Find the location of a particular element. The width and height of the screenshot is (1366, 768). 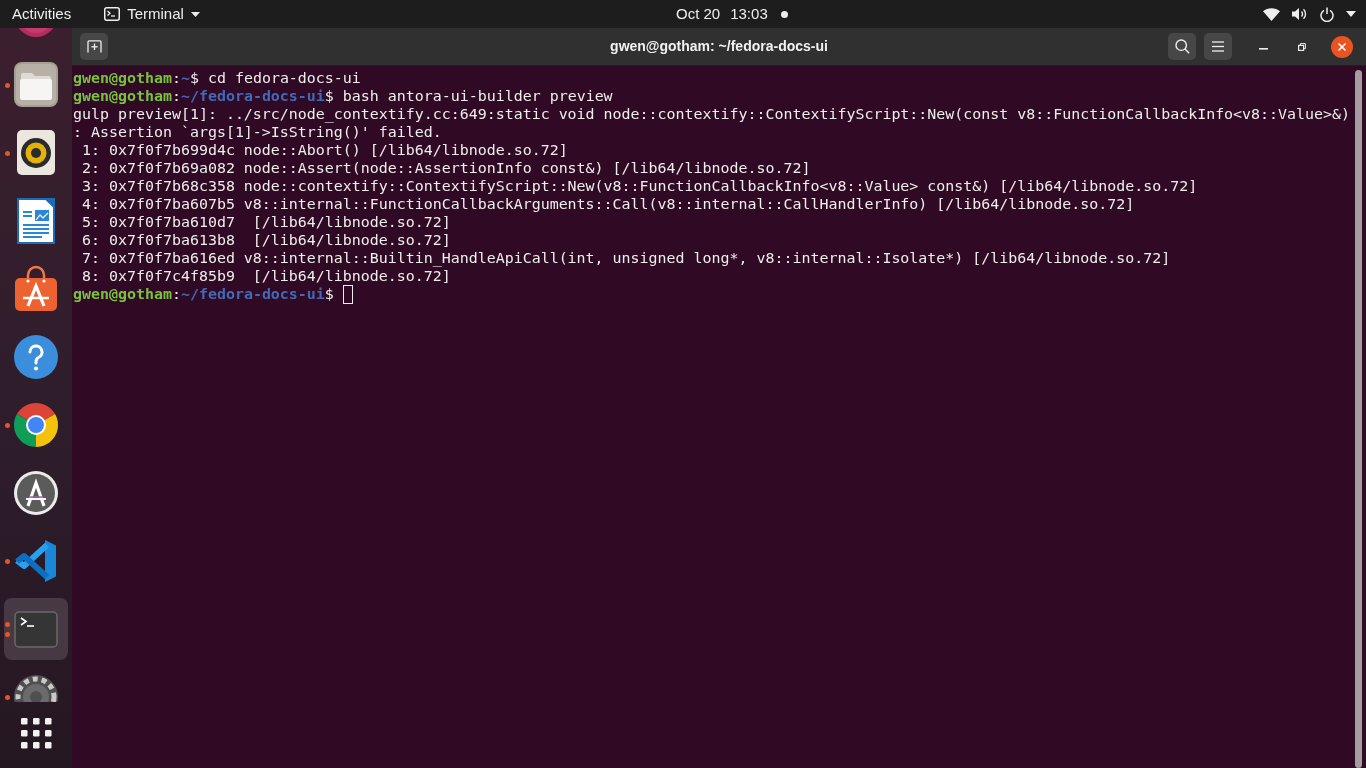

app-grid-icon is located at coordinates (36, 733).